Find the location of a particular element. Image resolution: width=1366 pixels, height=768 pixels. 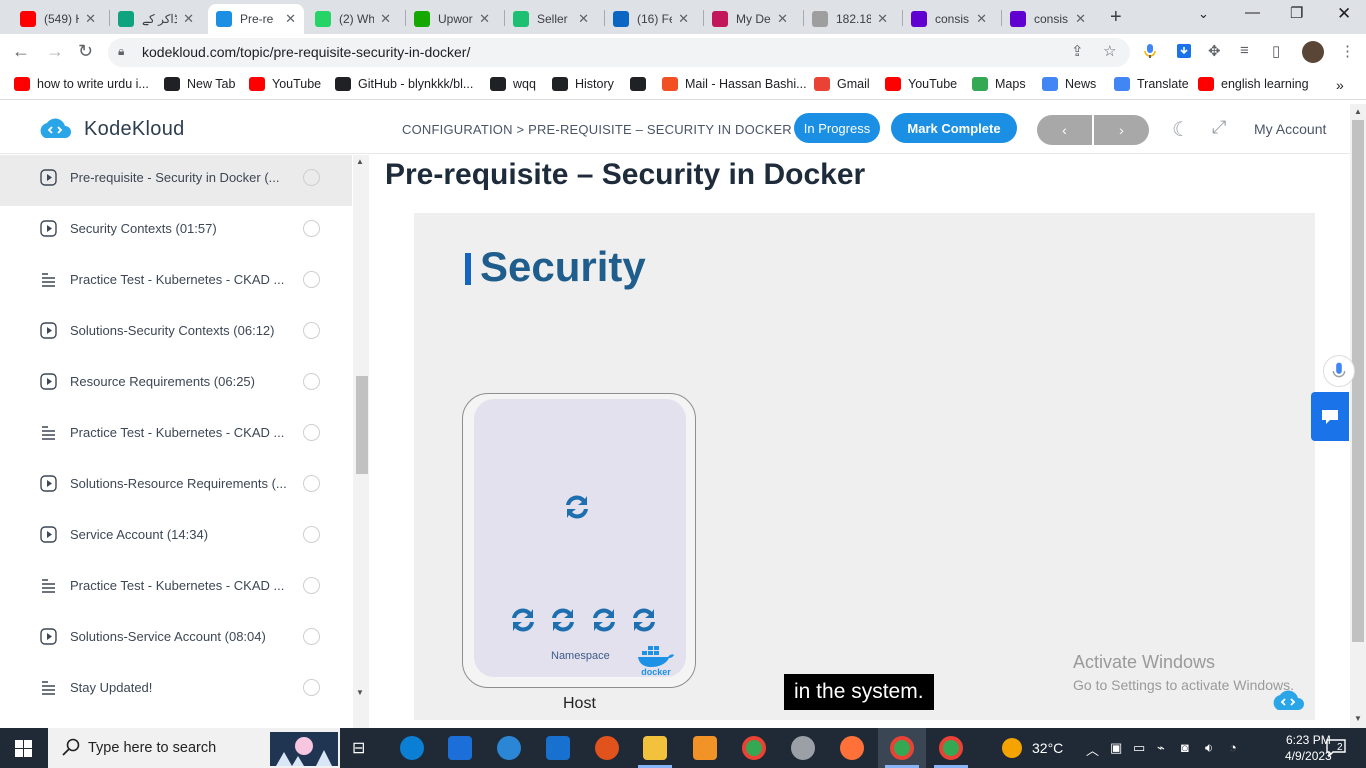

browser-tab: Seller ✕ is located at coordinates (551, 19).